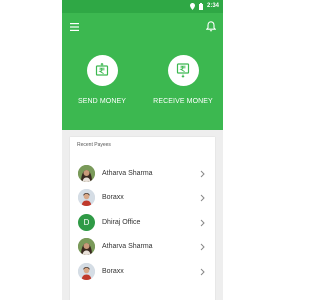 Image resolution: width=320 pixels, height=300 pixels. What do you see at coordinates (192, 6) in the screenshot?
I see `location-icon` at bounding box center [192, 6].